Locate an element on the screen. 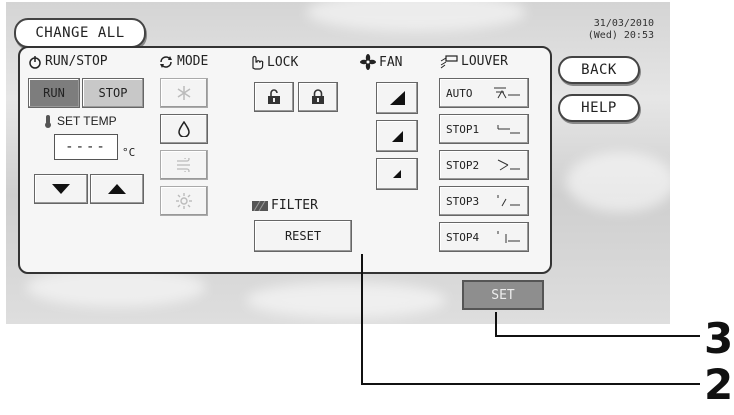  callout-number-2: 2 is located at coordinates (719, 384).